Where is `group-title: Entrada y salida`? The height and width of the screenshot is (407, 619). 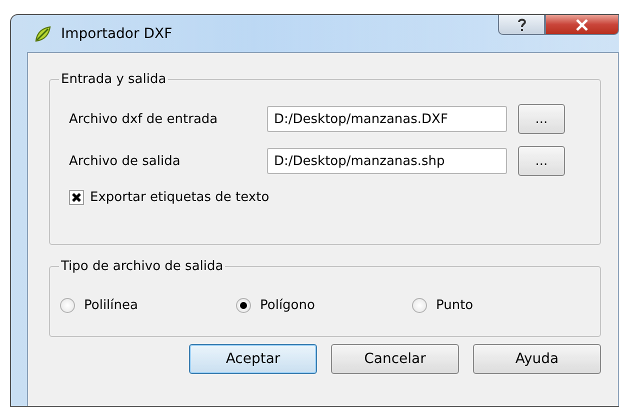
group-title: Entrada y salida is located at coordinates (114, 79).